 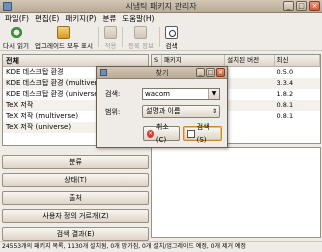 I want to click on sections-button: 분류, so click(x=75, y=162).